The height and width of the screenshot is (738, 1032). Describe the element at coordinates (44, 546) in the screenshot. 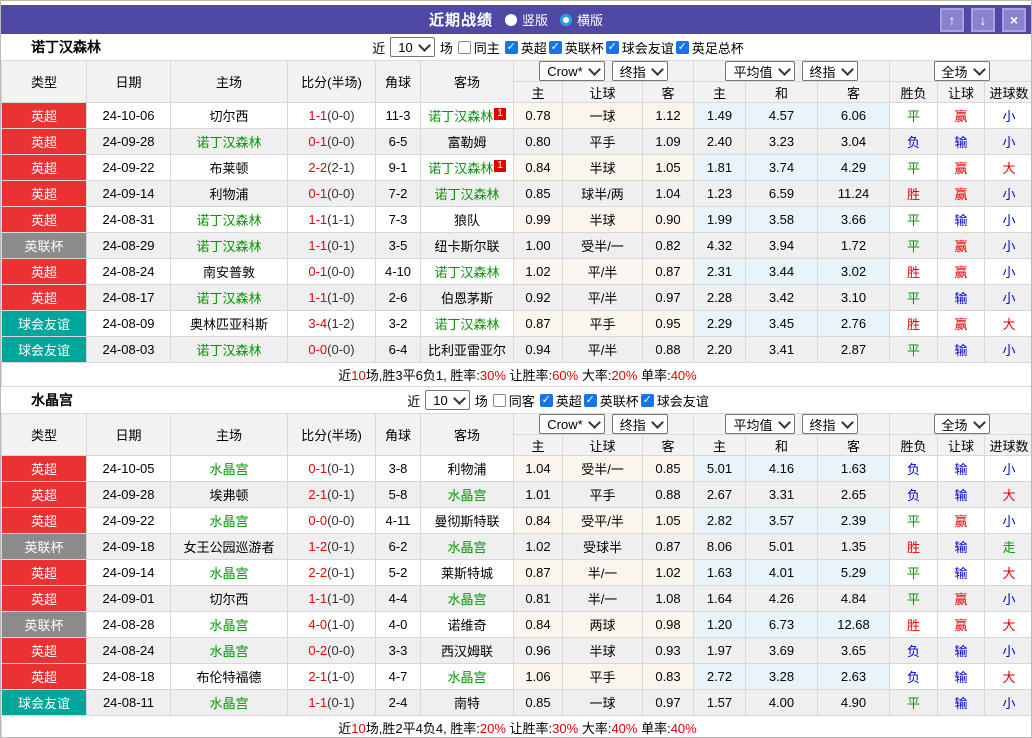

I see `league-badge: 英联杯` at that location.